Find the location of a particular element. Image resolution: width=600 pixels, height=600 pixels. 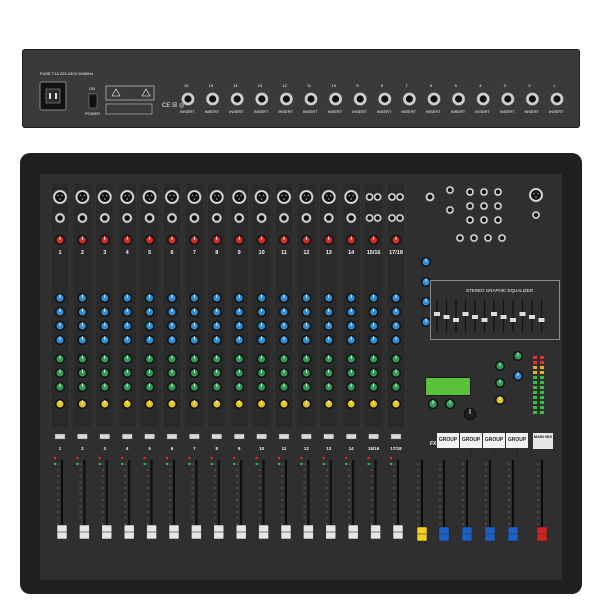

group-1-fader is located at coordinates (444, 501).